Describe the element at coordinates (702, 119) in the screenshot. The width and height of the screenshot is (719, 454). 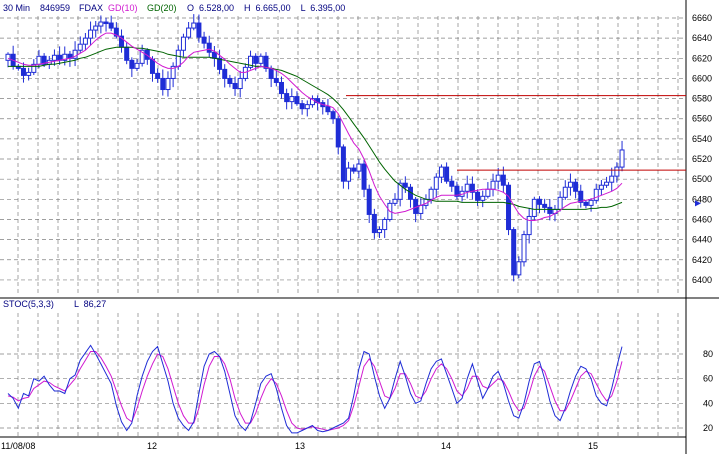
I see `price-tick-label: 6560` at that location.